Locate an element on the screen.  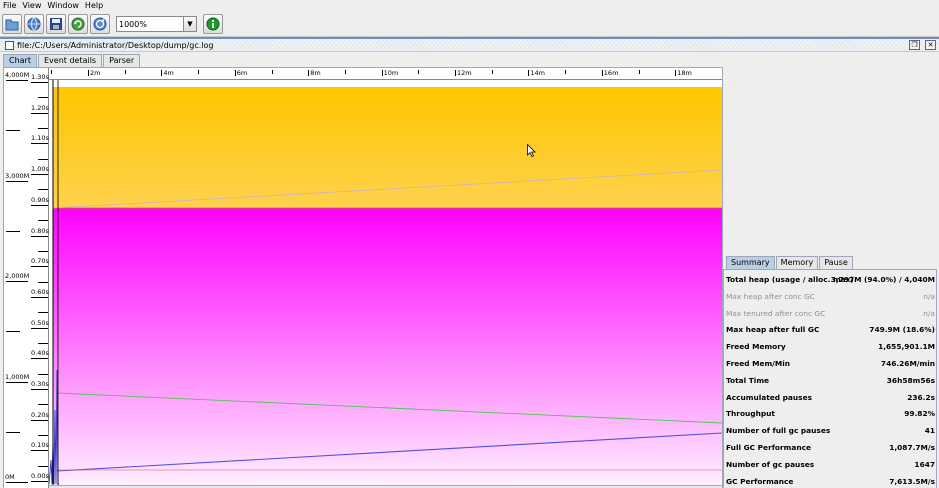
open-file-button is located at coordinates (12, 24).